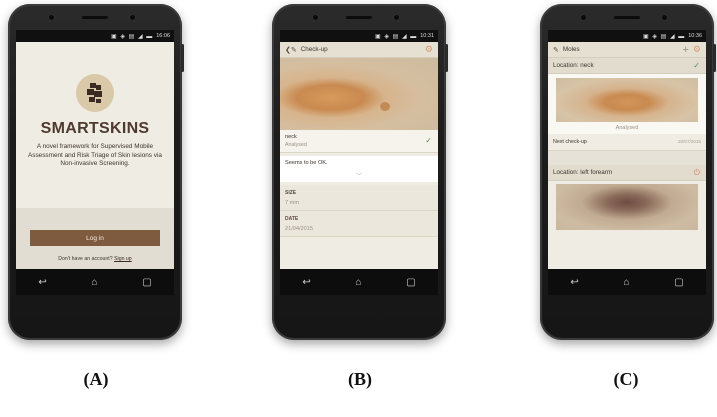 This screenshot has width=717, height=417. What do you see at coordinates (556, 50) in the screenshot?
I see `app-logo-icon: ✎` at bounding box center [556, 50].